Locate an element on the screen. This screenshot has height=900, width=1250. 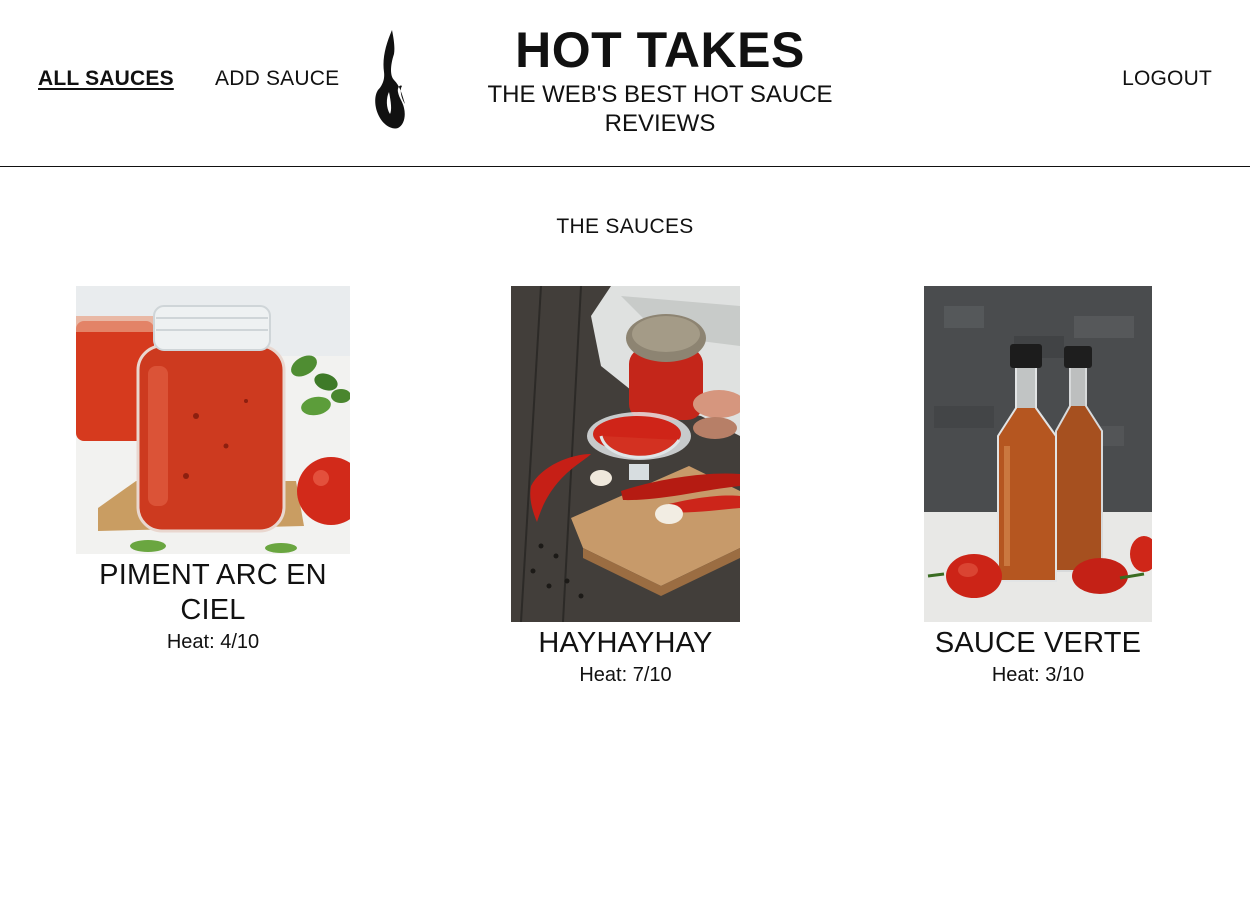
nav-add-sauce-link: ADD SAUCE is located at coordinates (277, 79).